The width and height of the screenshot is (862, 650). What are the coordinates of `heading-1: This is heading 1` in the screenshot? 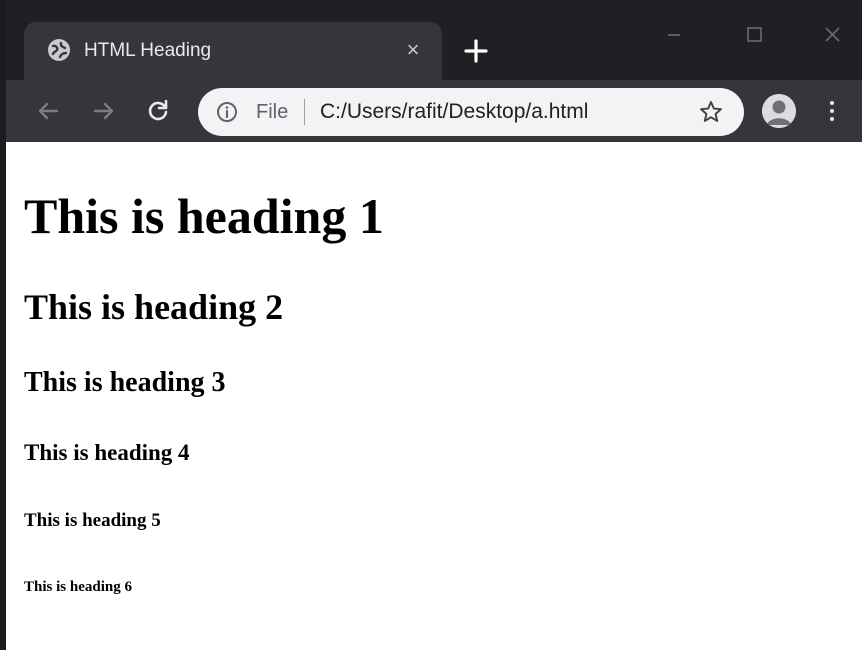 It's located at (204, 216).